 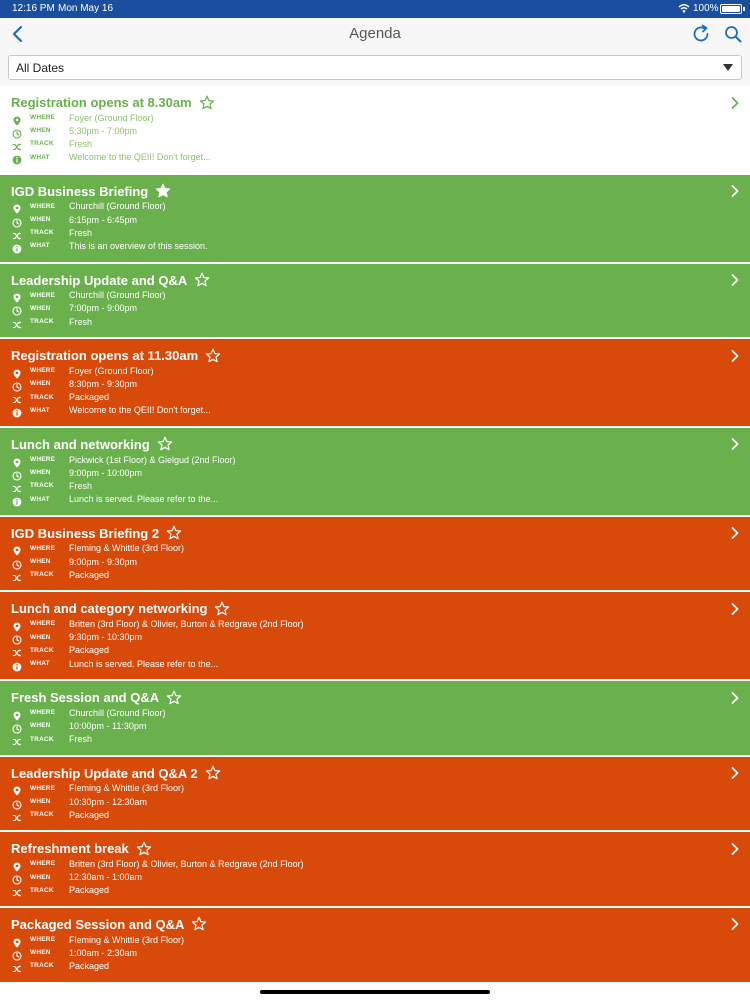 What do you see at coordinates (380, 638) in the screenshot?
I see `row-when: WHEN 9:30pm - 10:30pm` at bounding box center [380, 638].